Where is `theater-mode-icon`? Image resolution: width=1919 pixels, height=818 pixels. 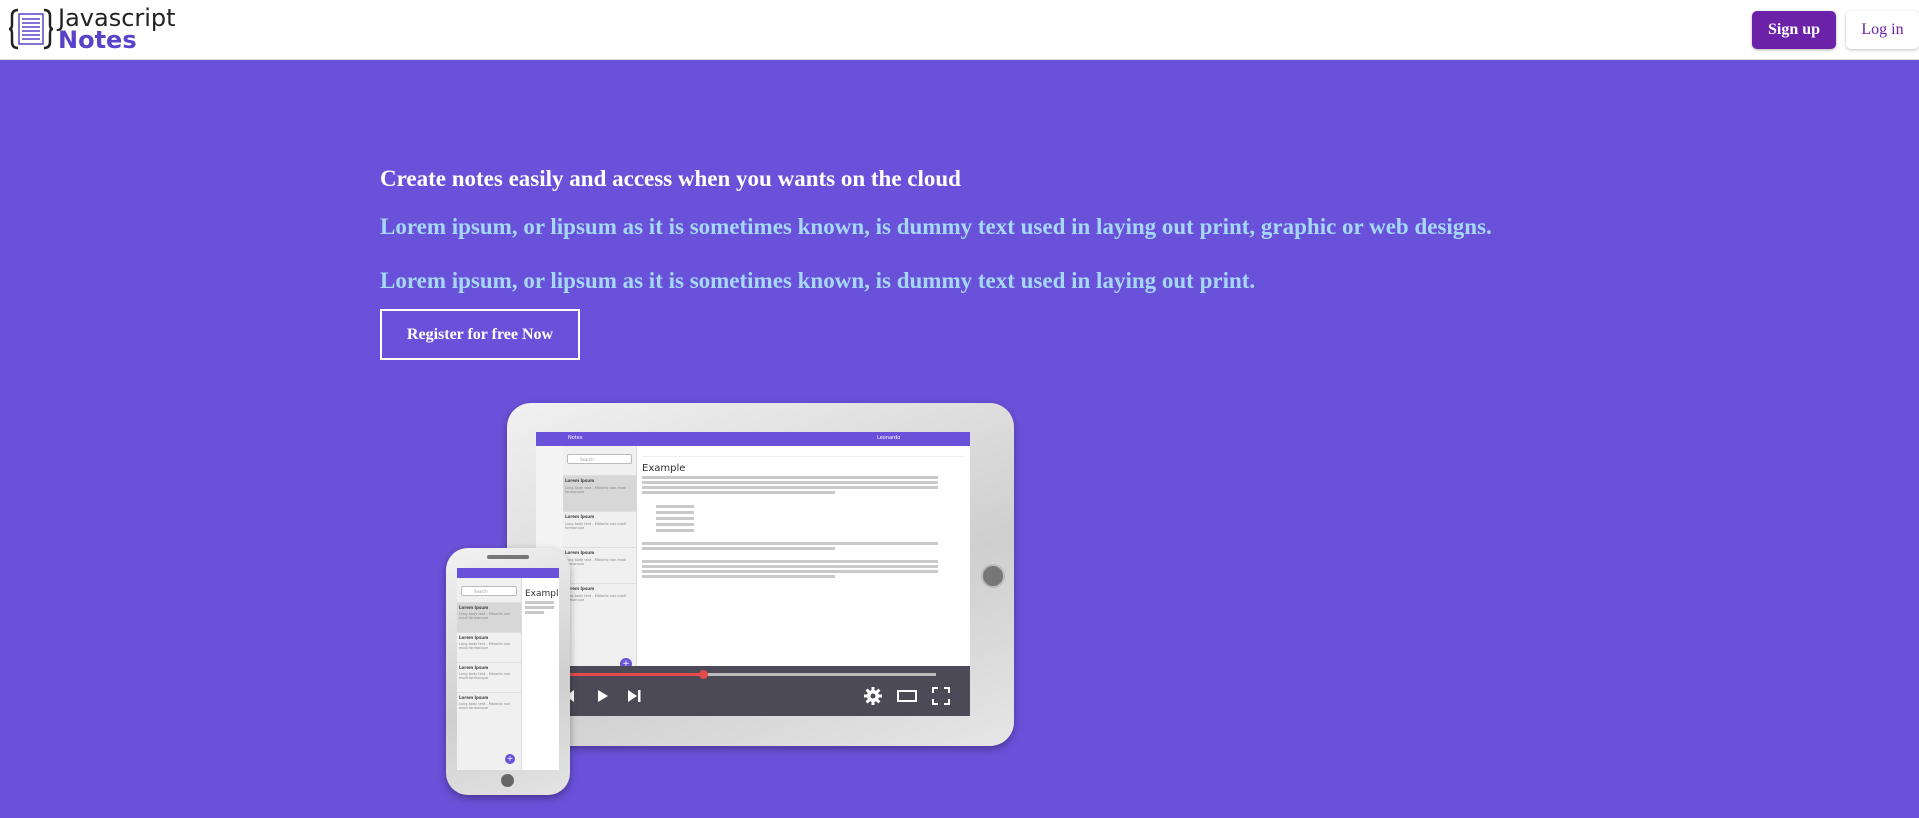
theater-mode-icon is located at coordinates (907, 696).